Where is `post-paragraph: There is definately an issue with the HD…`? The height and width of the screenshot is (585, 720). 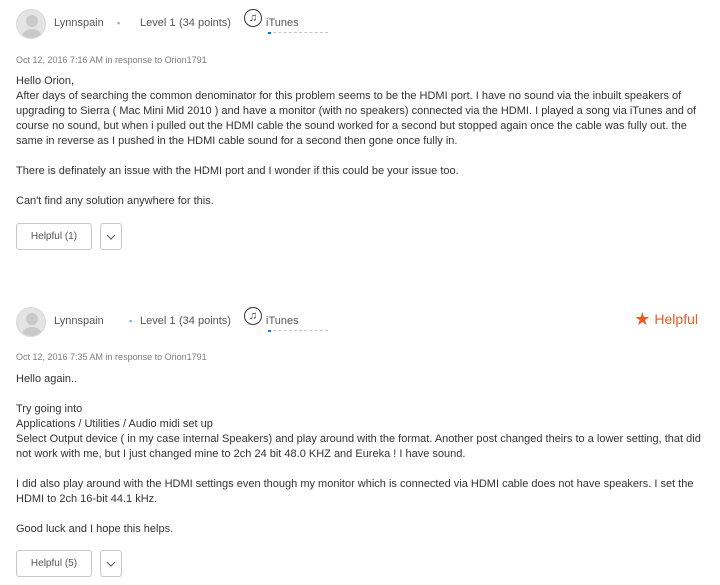 post-paragraph: There is definately an issue with the HD… is located at coordinates (237, 171).